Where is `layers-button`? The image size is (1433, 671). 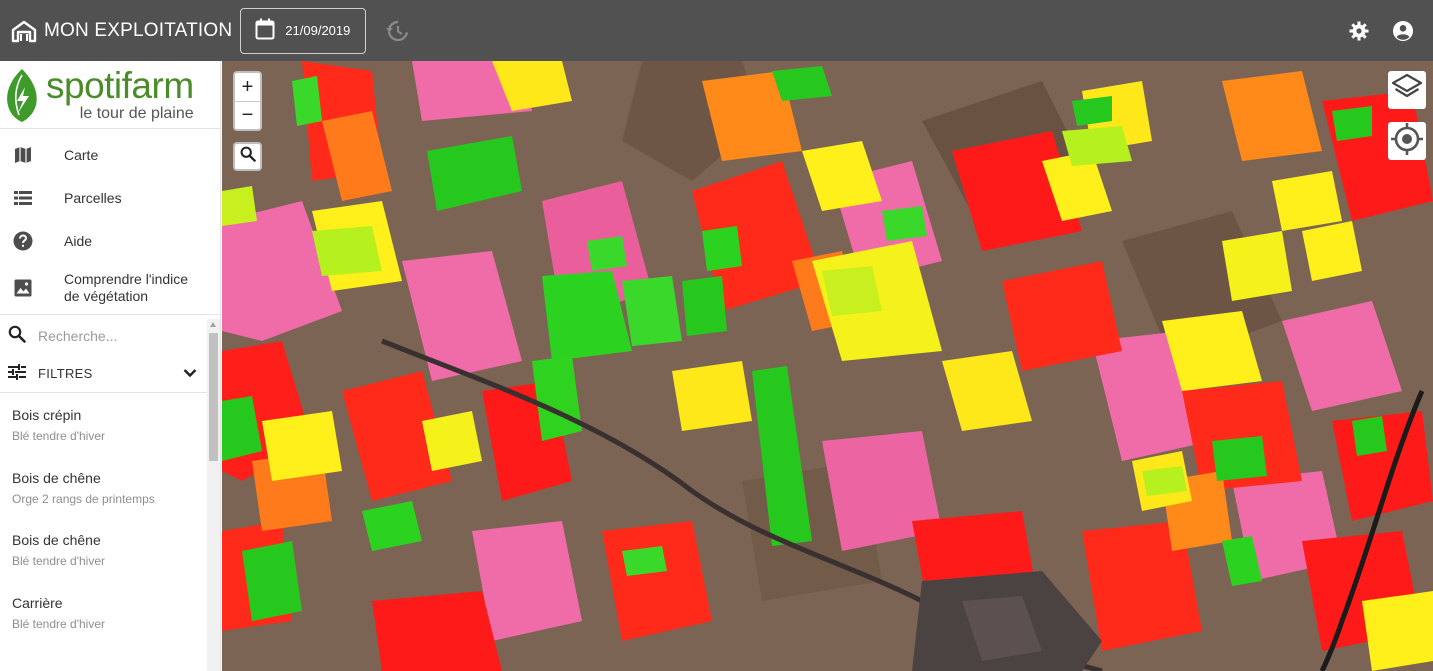 layers-button is located at coordinates (1407, 90).